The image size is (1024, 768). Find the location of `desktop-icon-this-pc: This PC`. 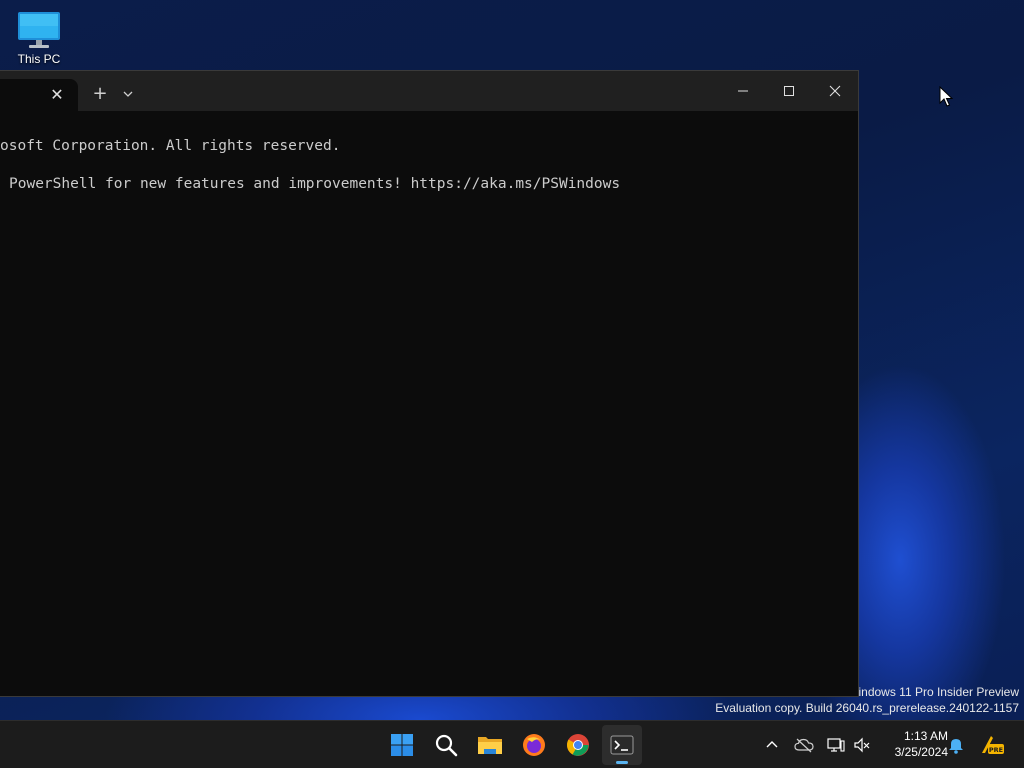

desktop-icon-this-pc: This PC is located at coordinates (39, 37).